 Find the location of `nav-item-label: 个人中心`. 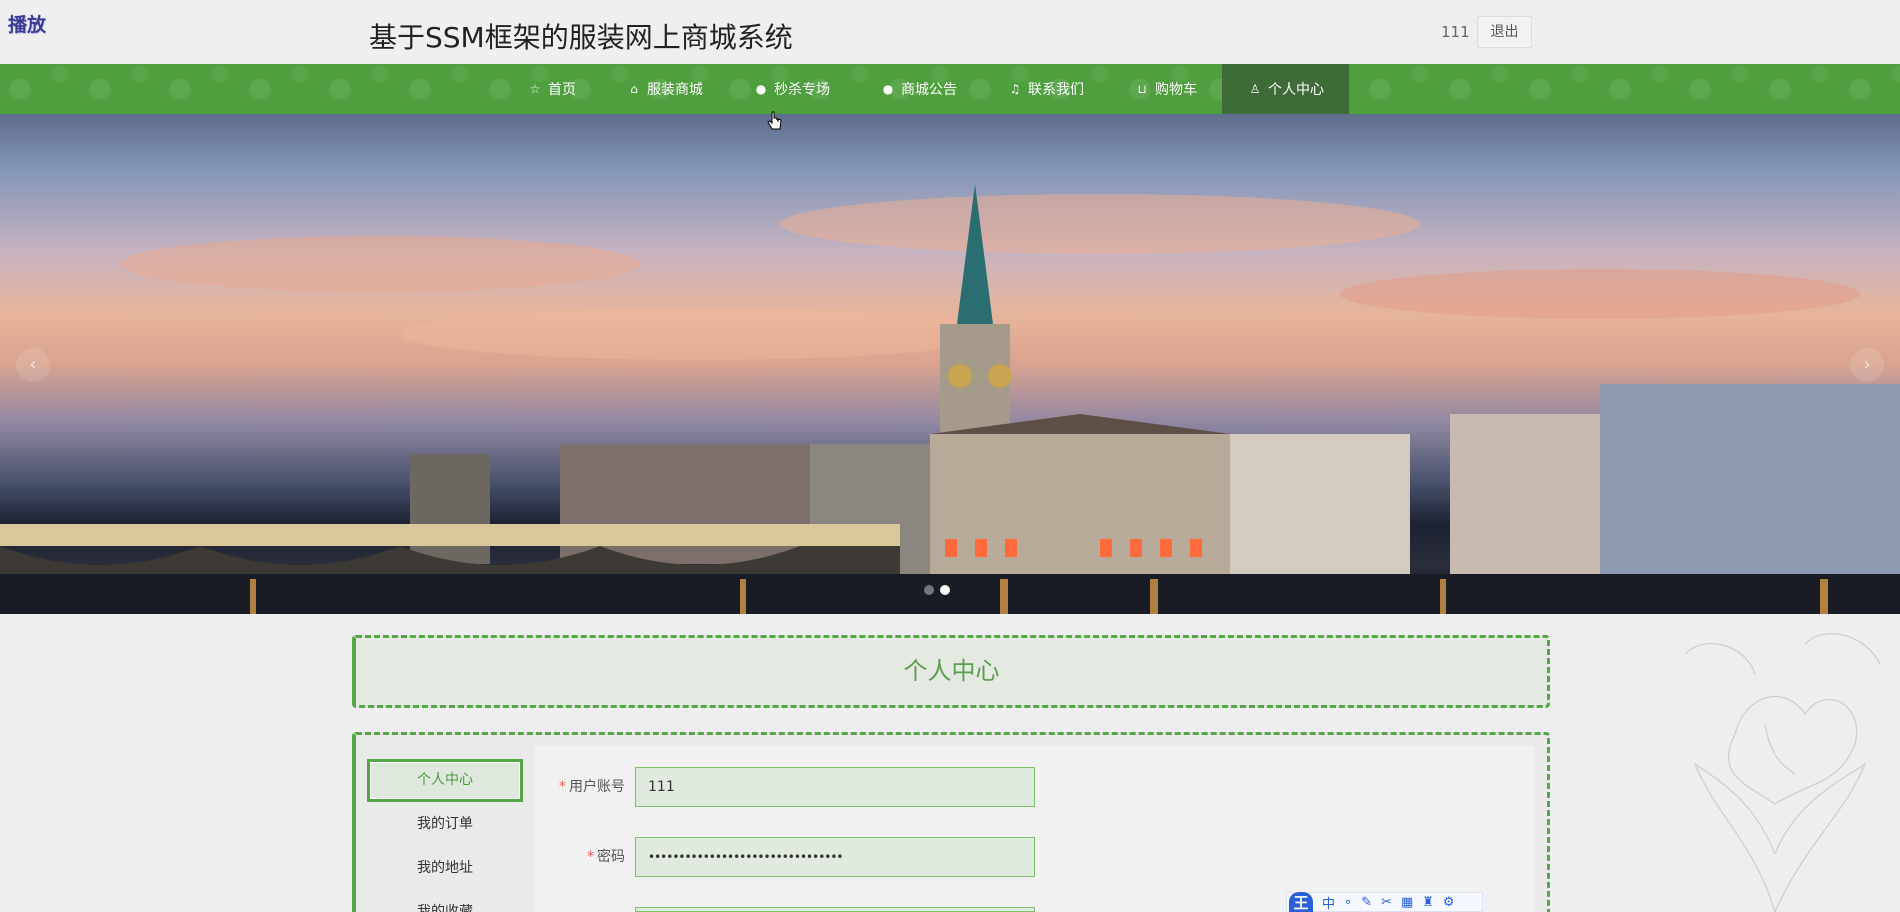

nav-item-label: 个人中心 is located at coordinates (1296, 90).